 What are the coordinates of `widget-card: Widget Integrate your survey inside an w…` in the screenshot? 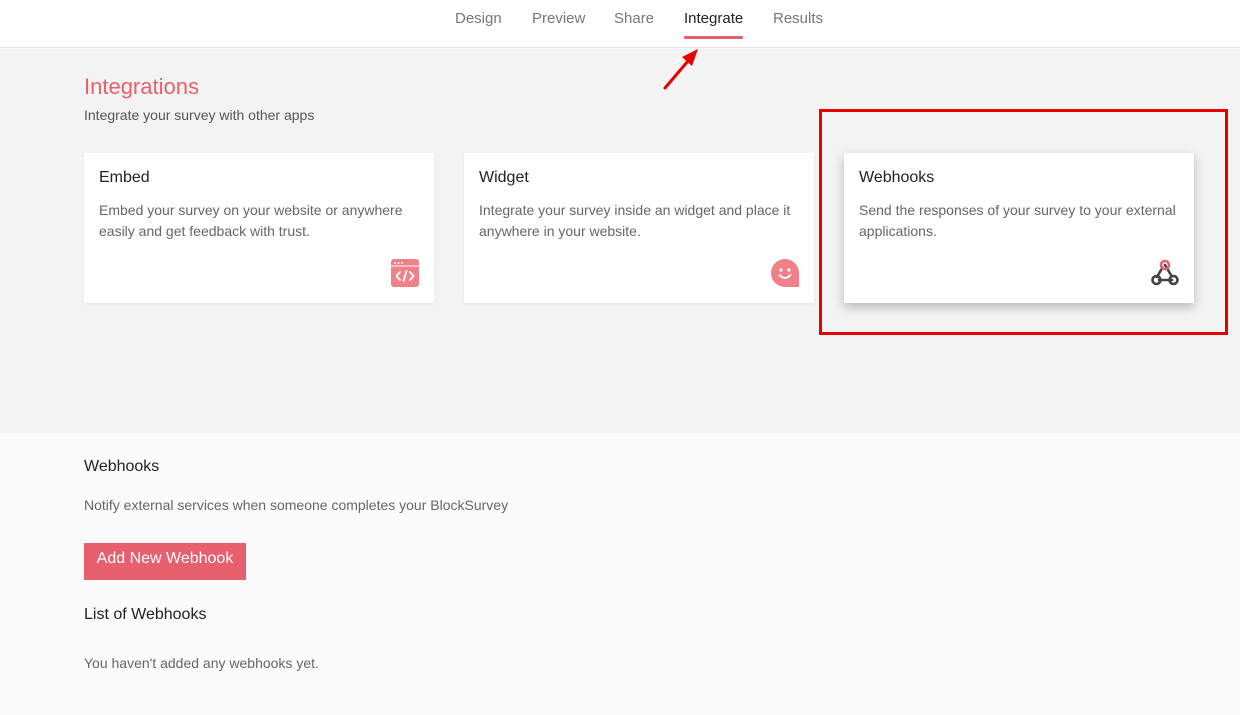 It's located at (639, 228).